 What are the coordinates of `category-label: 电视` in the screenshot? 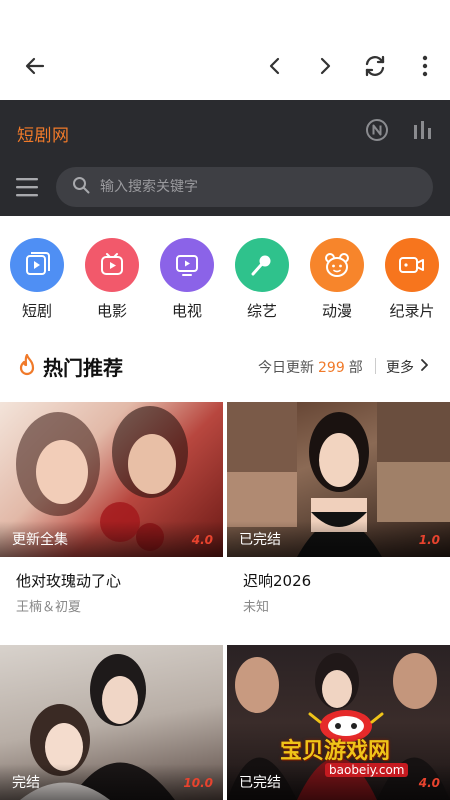 It's located at (186, 311).